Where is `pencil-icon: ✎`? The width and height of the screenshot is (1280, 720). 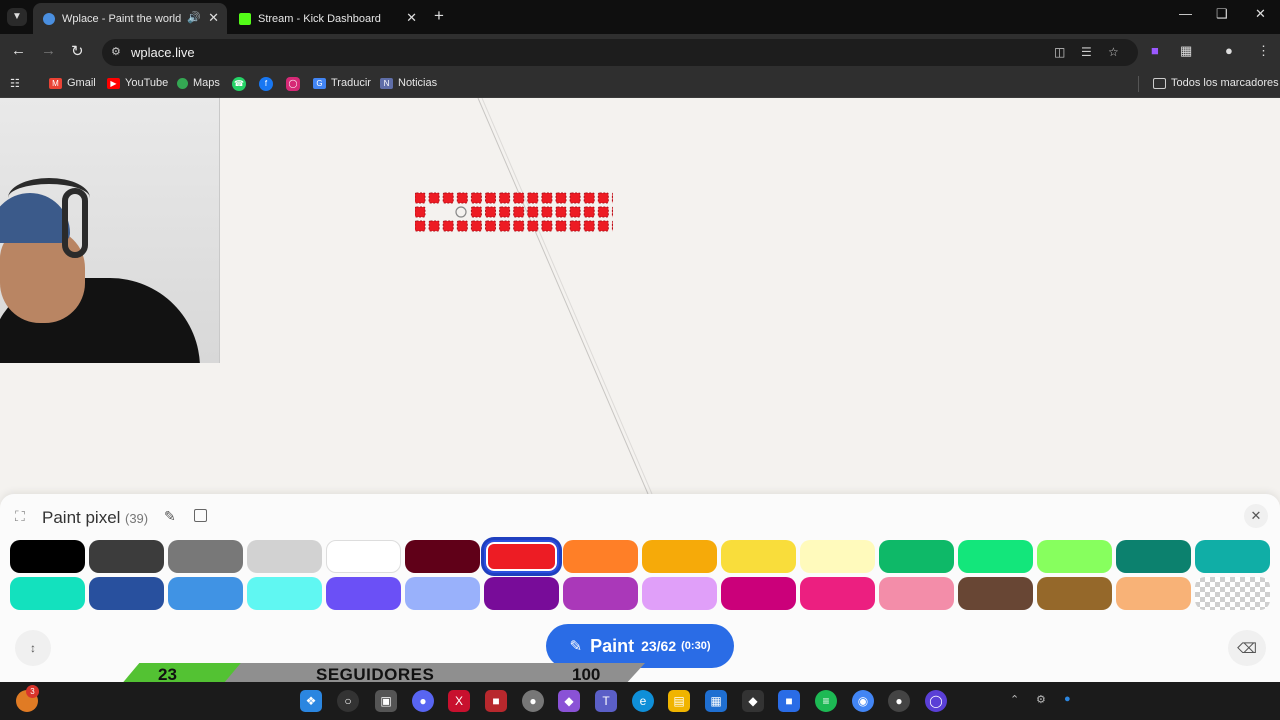
pencil-icon: ✎ is located at coordinates (170, 516).